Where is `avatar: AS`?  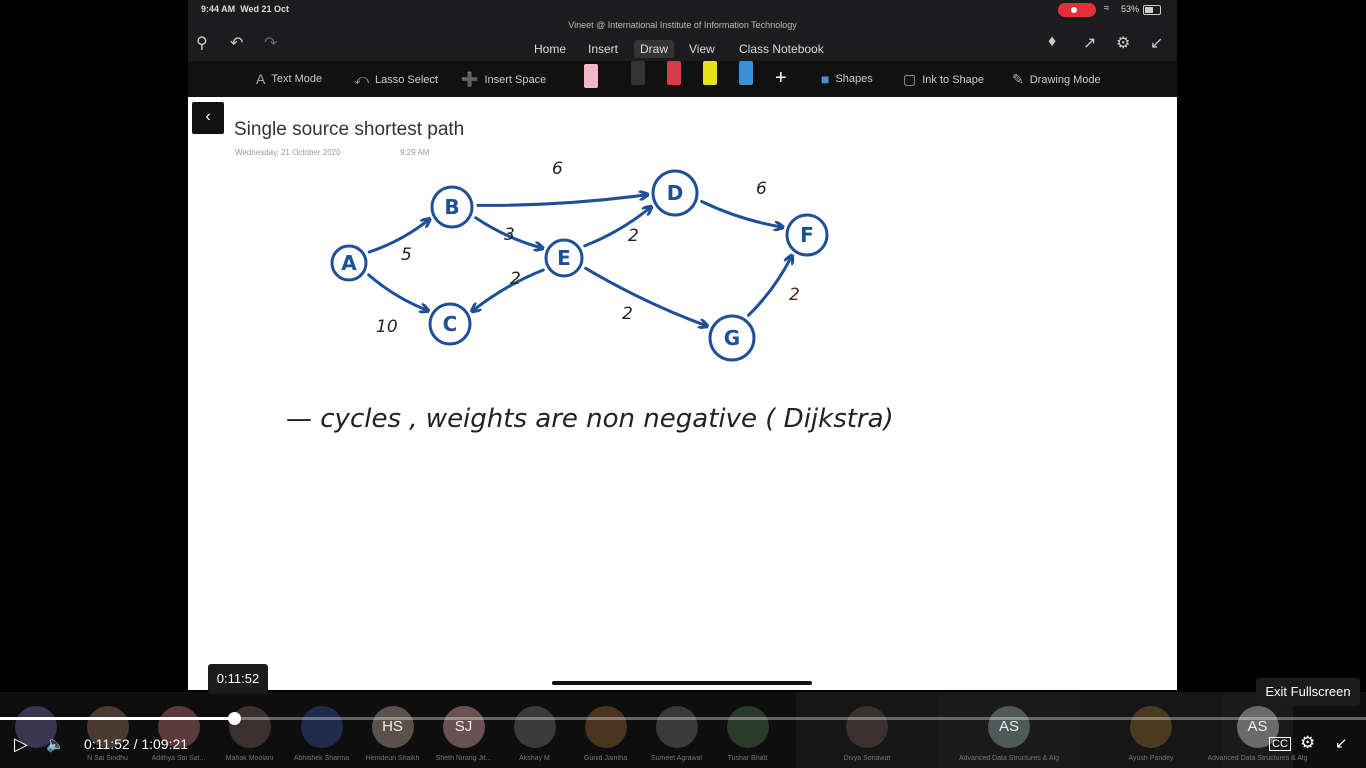
avatar: AS is located at coordinates (1009, 727).